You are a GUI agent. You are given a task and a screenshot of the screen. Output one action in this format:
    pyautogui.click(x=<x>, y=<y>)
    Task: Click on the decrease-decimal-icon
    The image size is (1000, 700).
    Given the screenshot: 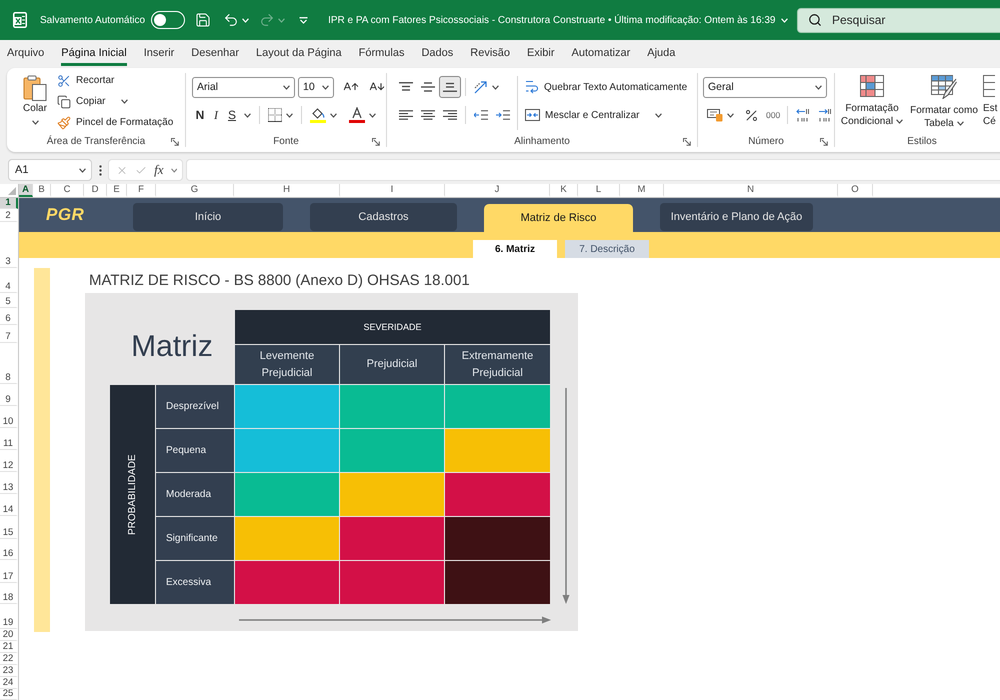 What is the action you would take?
    pyautogui.click(x=825, y=115)
    